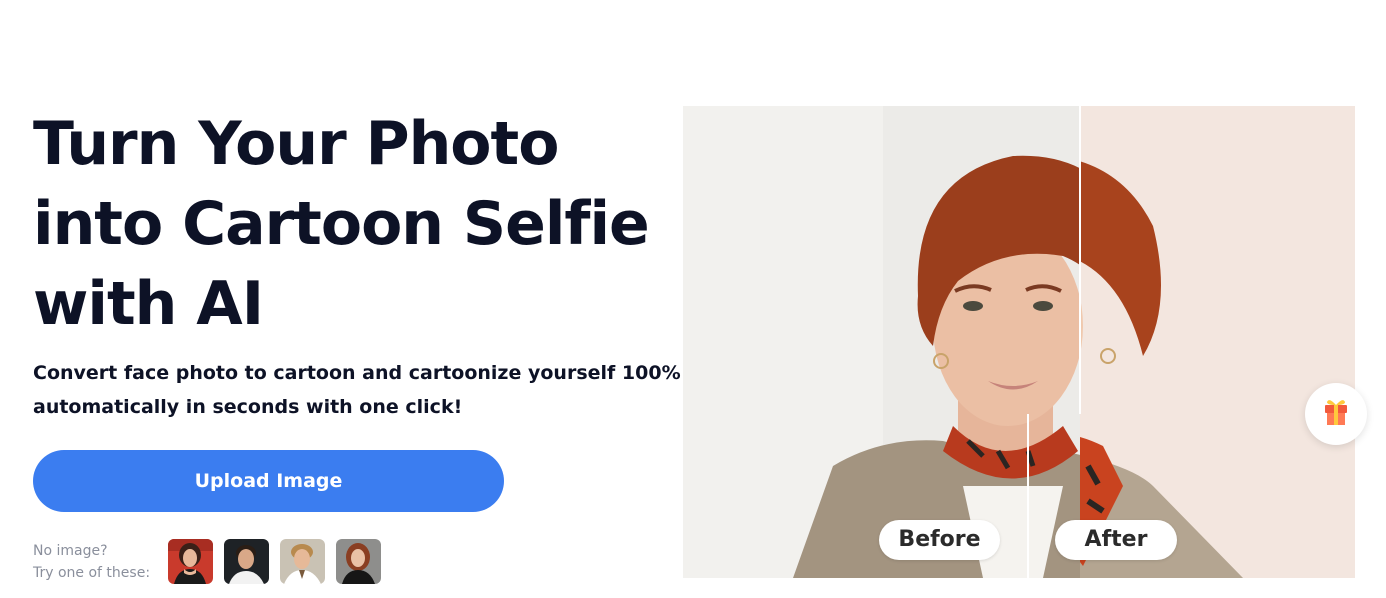 The image size is (1386, 598). Describe the element at coordinates (268, 481) in the screenshot. I see `upload-image-button: Upload Image` at that location.